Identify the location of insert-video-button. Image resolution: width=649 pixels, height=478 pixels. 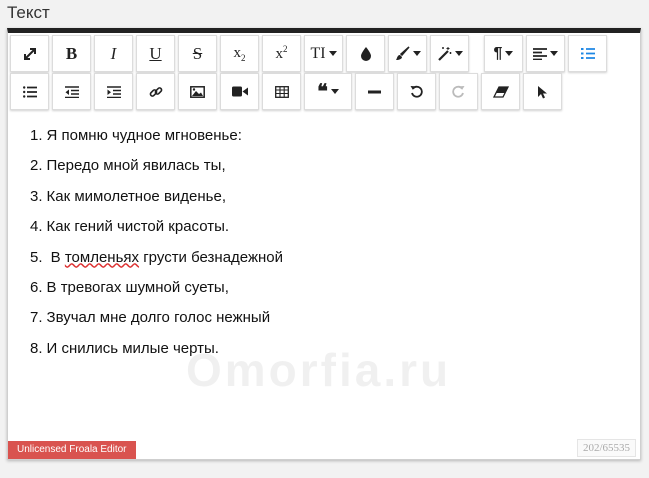
(239, 91).